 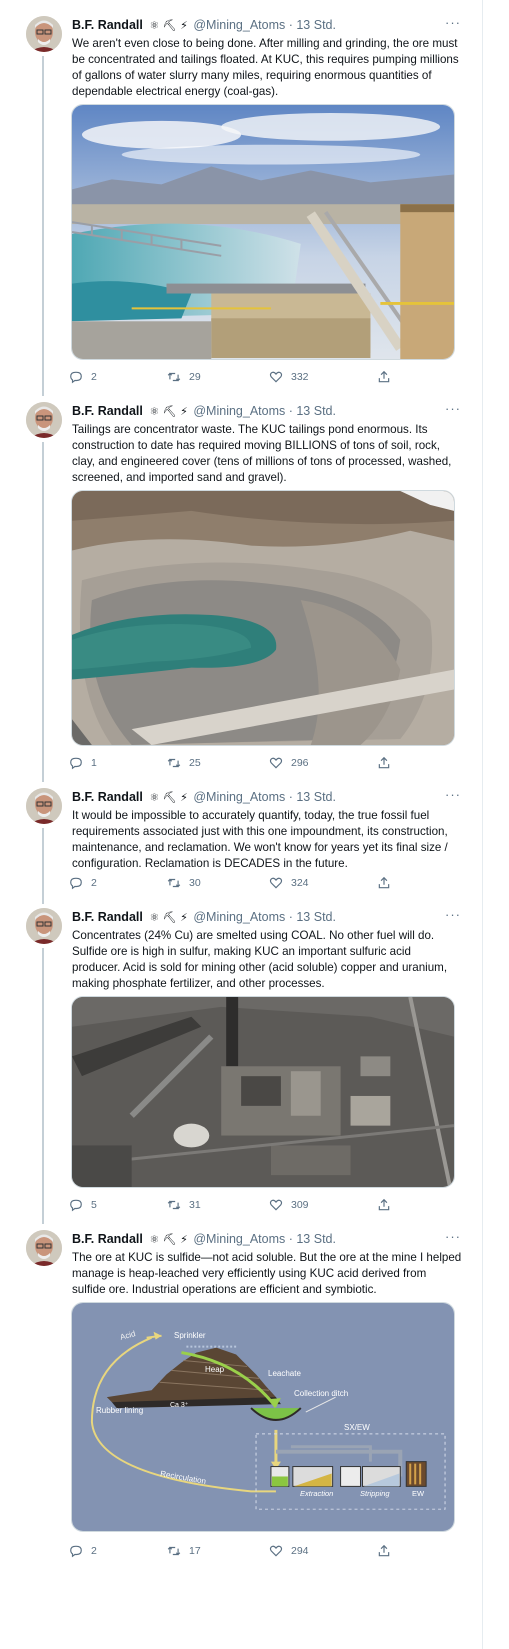 I want to click on retweet-count: 17, so click(x=195, y=1551).